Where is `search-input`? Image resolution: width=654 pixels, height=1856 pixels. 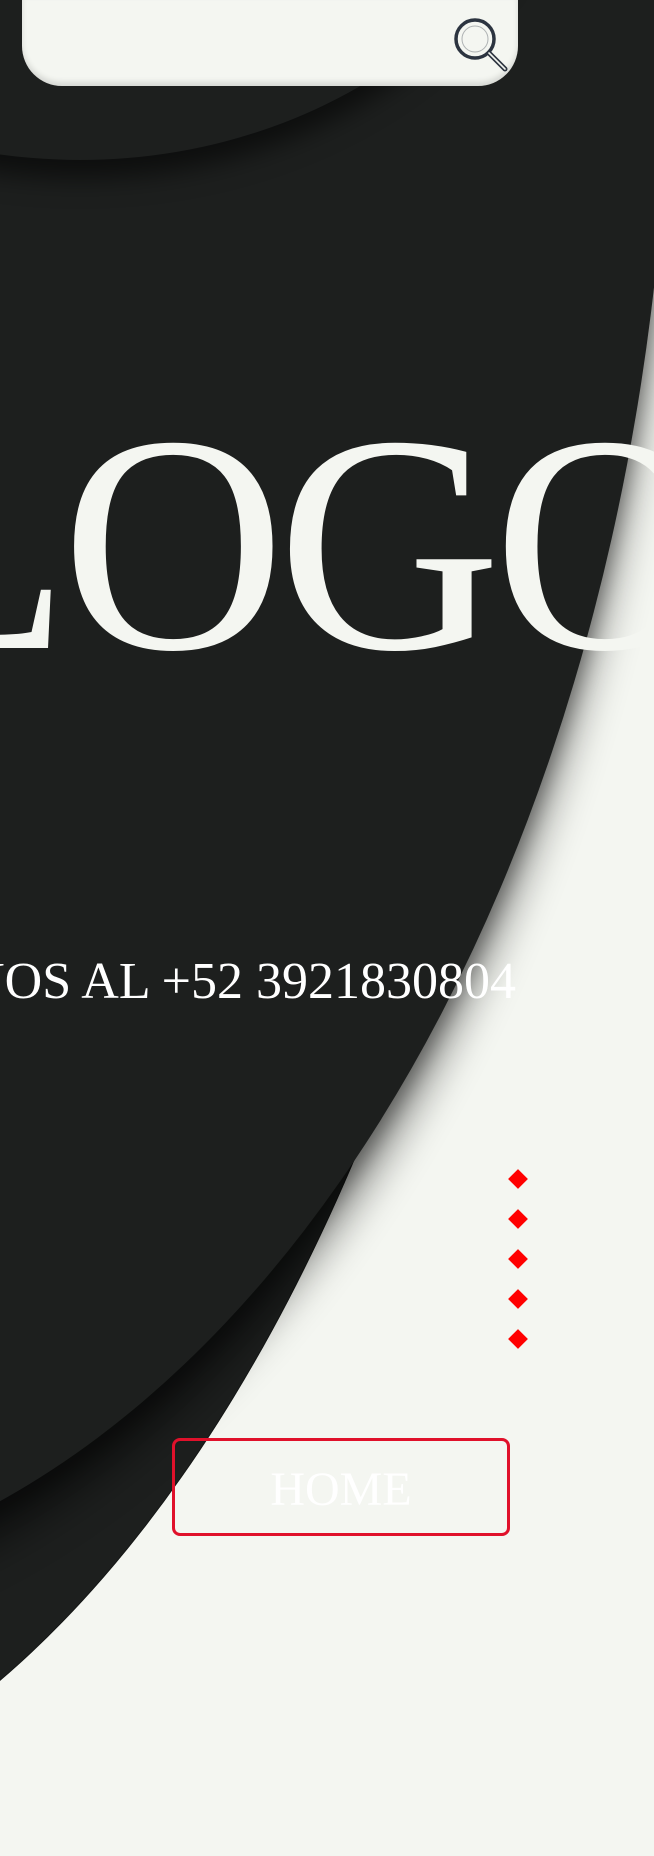 search-input is located at coordinates (242, 44).